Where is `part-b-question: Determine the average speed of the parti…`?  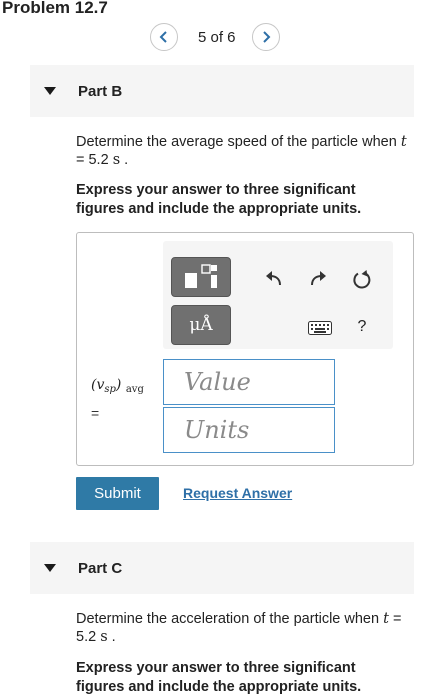
part-b-question: Determine the average speed of the parti… is located at coordinates (241, 151).